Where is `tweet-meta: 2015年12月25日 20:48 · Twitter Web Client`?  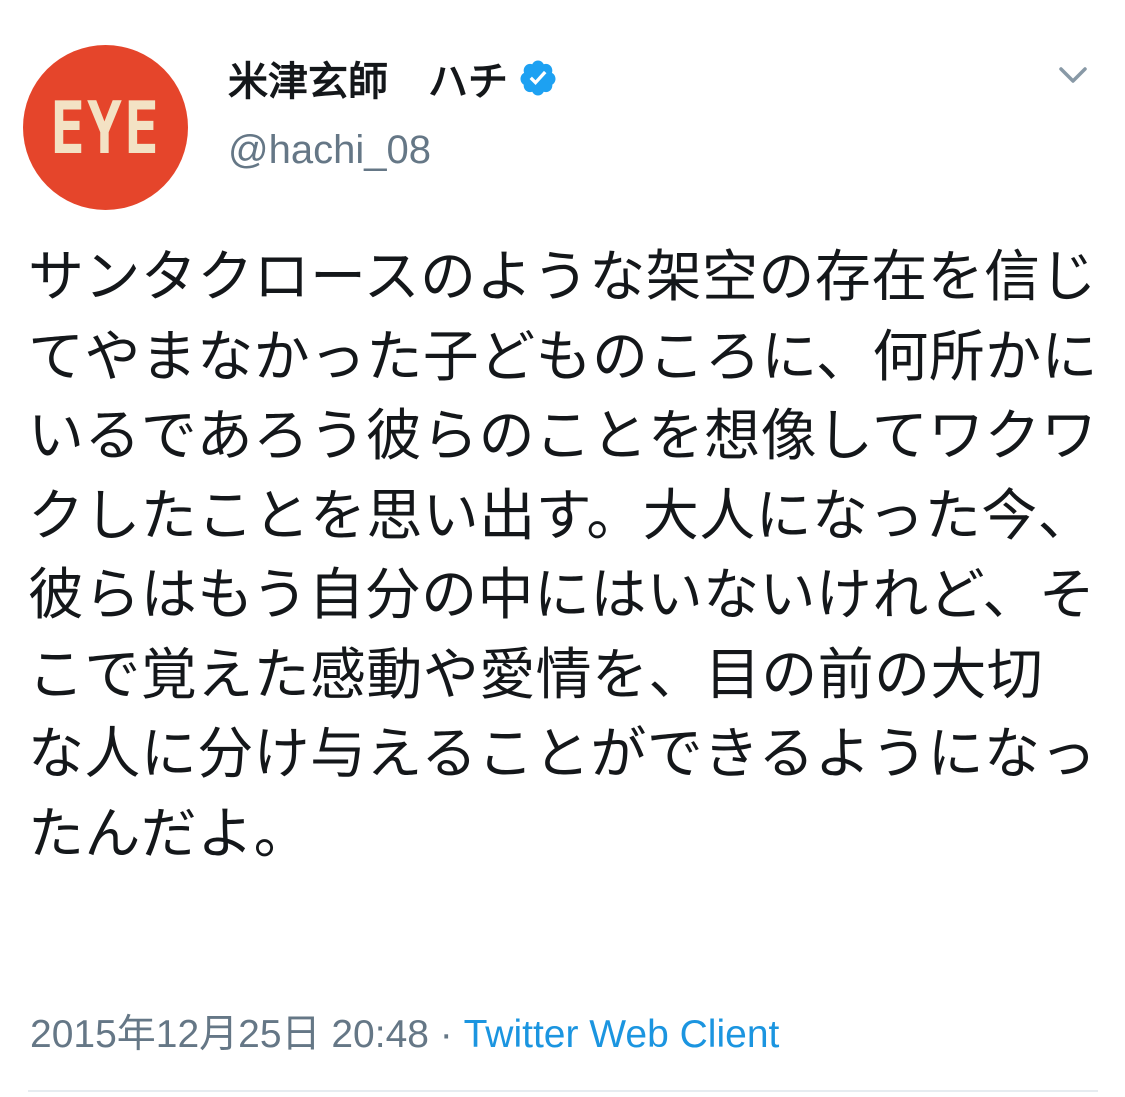 tweet-meta: 2015年12月25日 20:48 · Twitter Web Client is located at coordinates (404, 1031).